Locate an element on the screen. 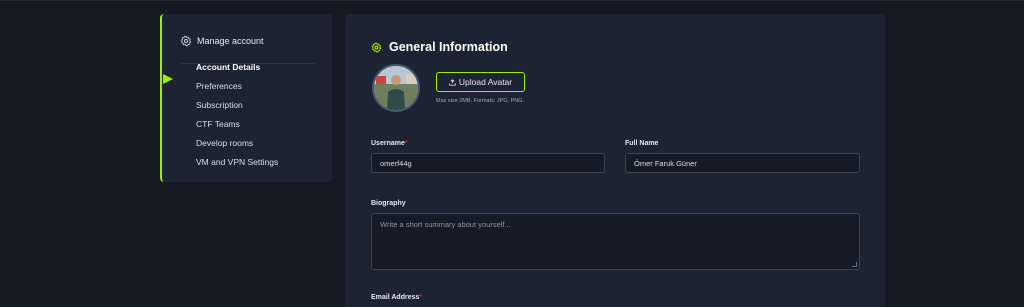  username-input: omerf44g is located at coordinates (488, 163).